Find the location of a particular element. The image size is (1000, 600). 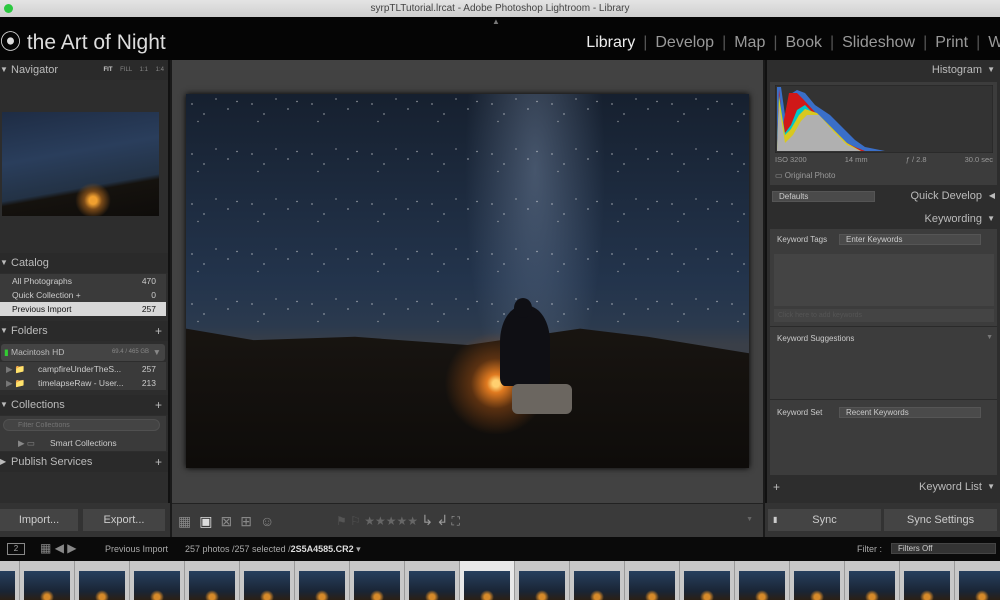

add-publish-icon: + is located at coordinates (158, 462).